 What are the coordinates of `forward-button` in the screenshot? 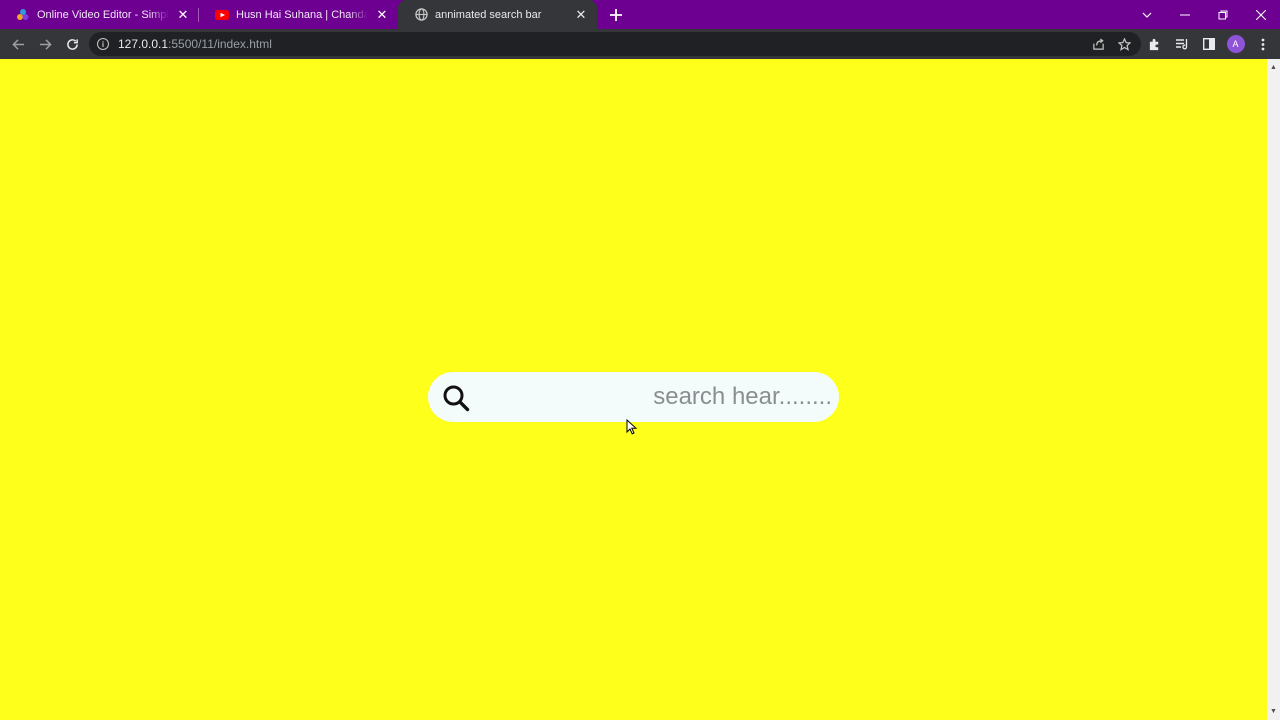 It's located at (45, 44).